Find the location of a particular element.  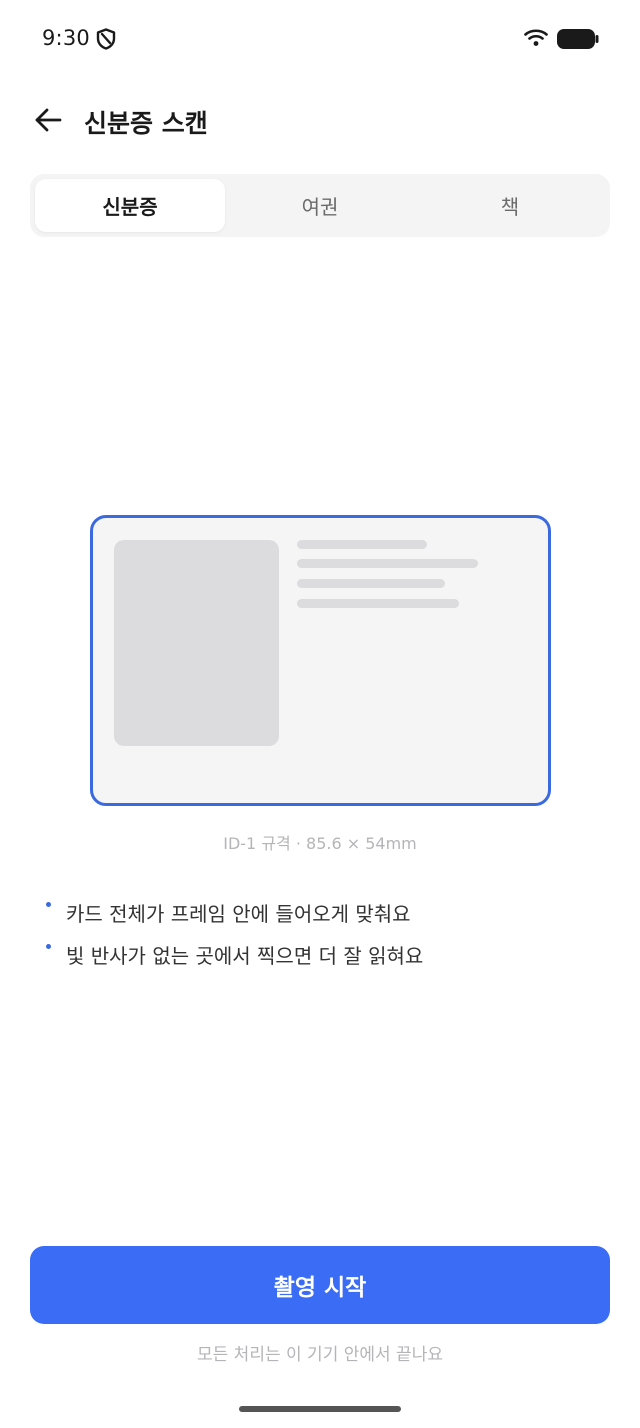

arrow-left-icon is located at coordinates (48, 120).